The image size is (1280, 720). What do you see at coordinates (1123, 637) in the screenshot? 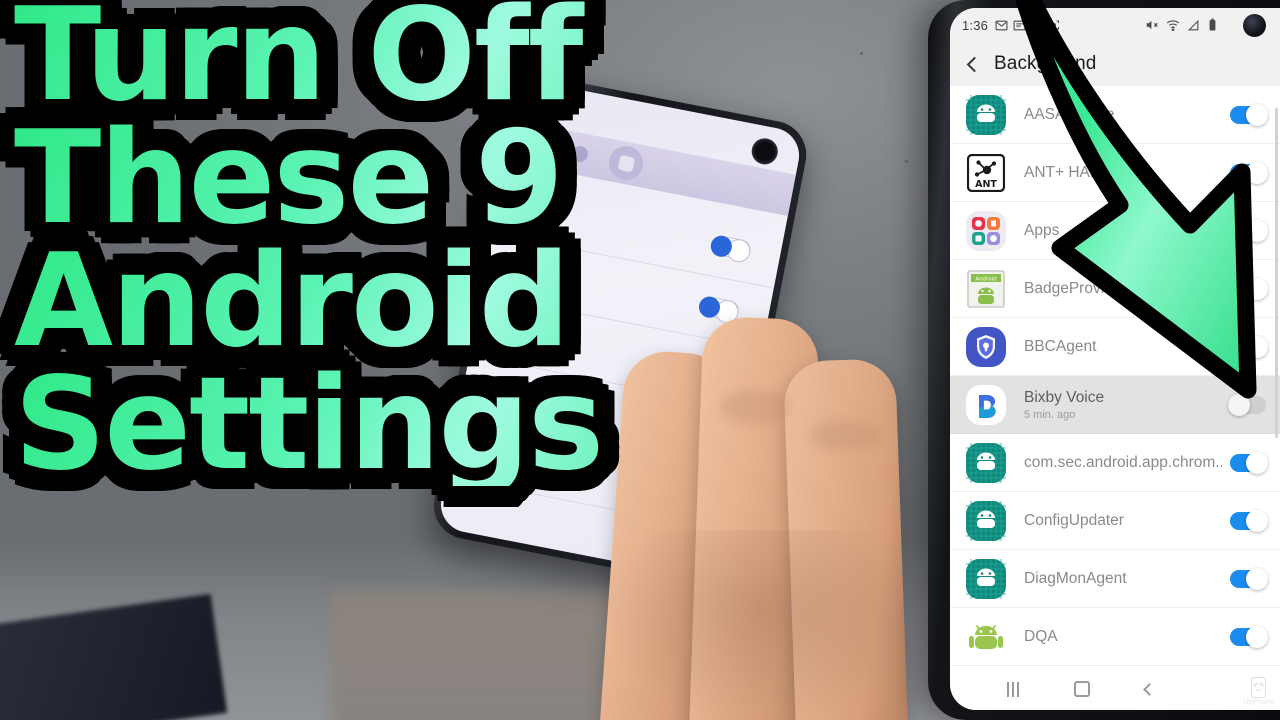
I see `app-row-text: DQA` at bounding box center [1123, 637].